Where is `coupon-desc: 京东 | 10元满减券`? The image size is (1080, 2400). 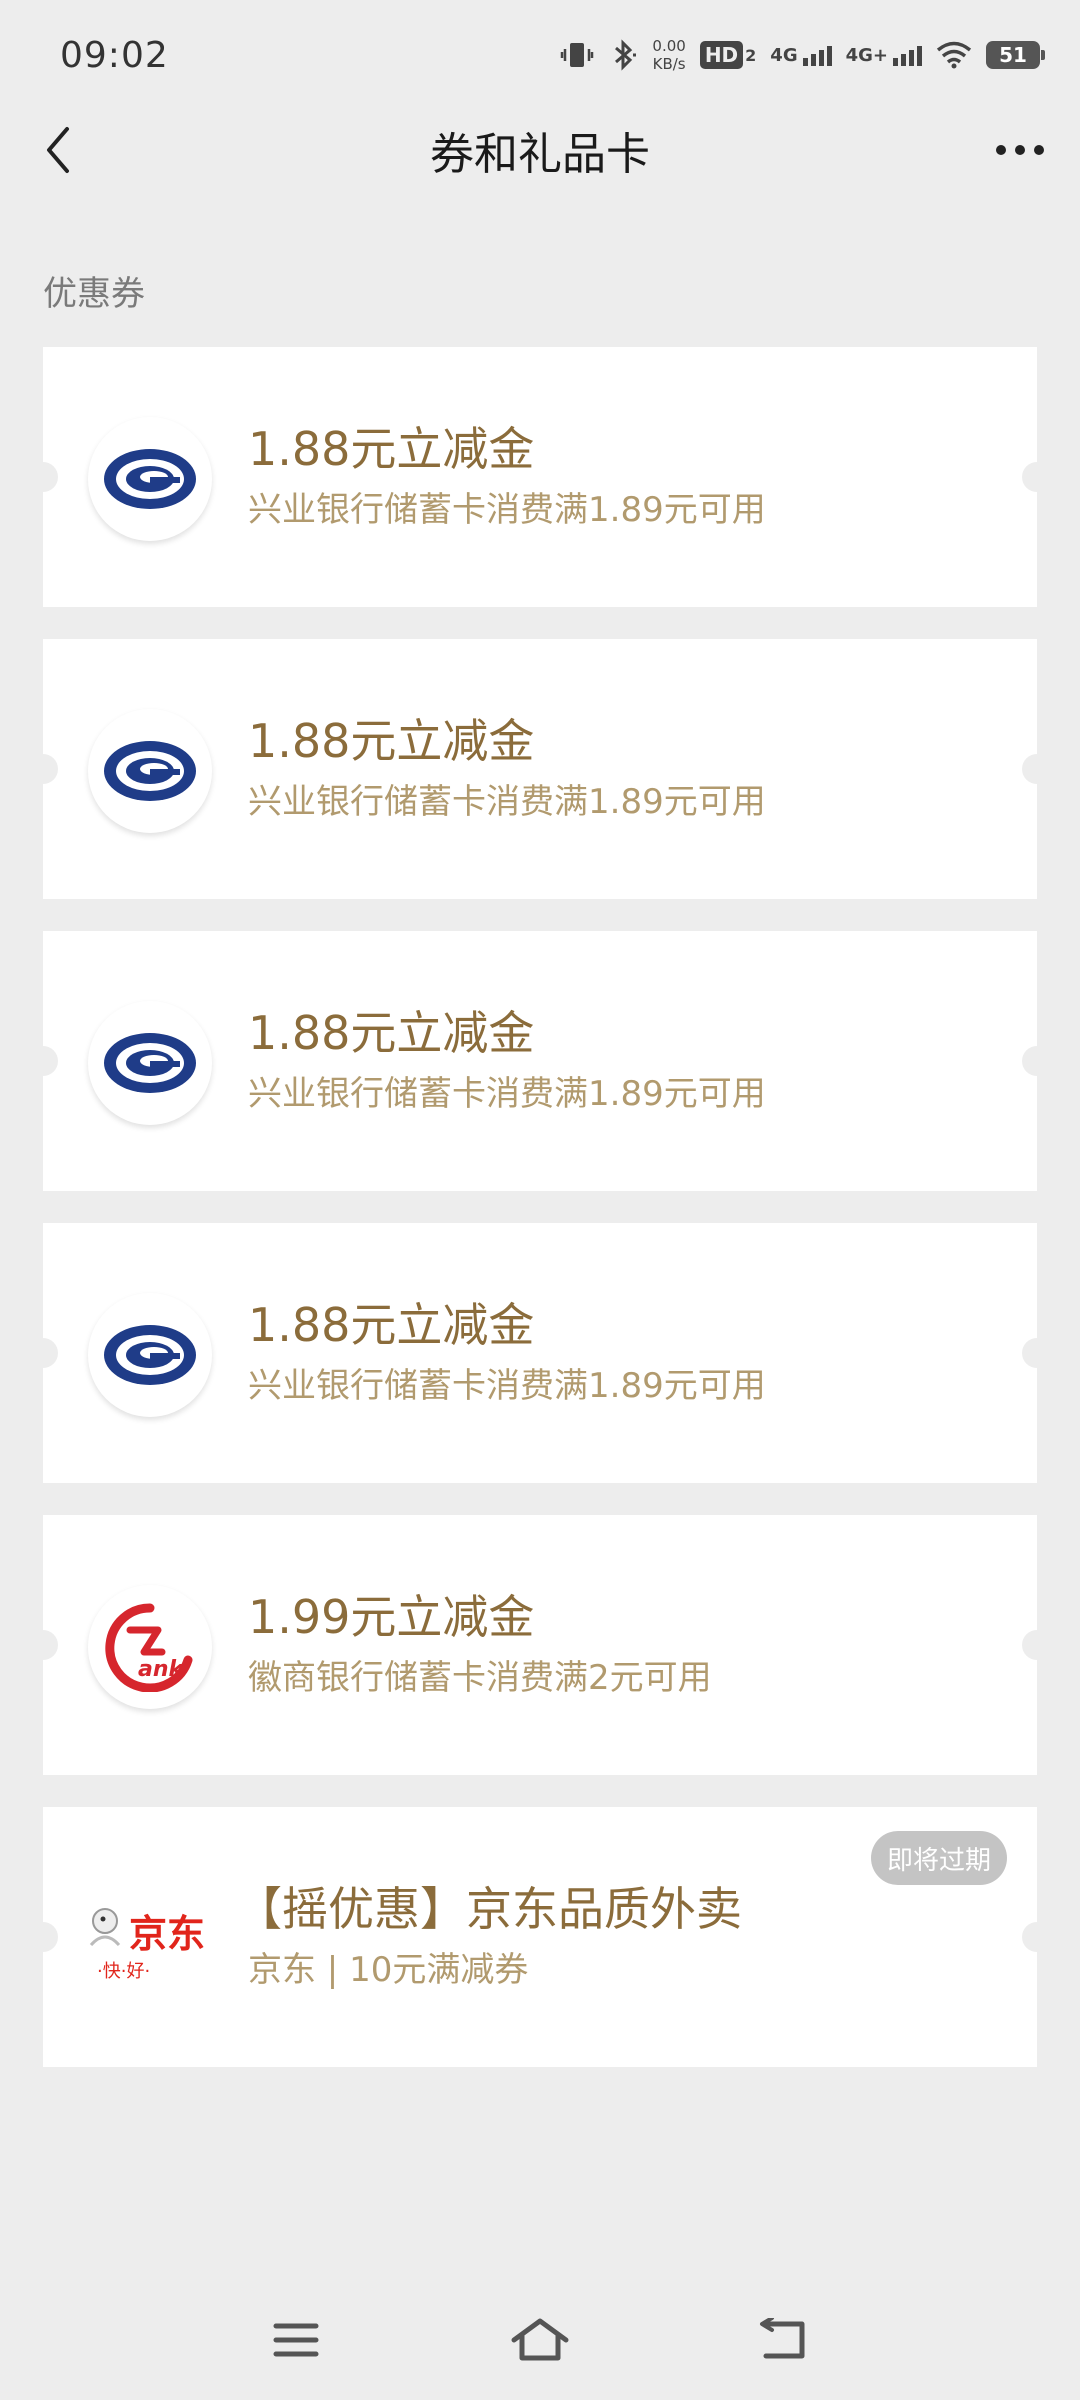
coupon-desc: 京东 | 10元满减券 is located at coordinates (388, 1970).